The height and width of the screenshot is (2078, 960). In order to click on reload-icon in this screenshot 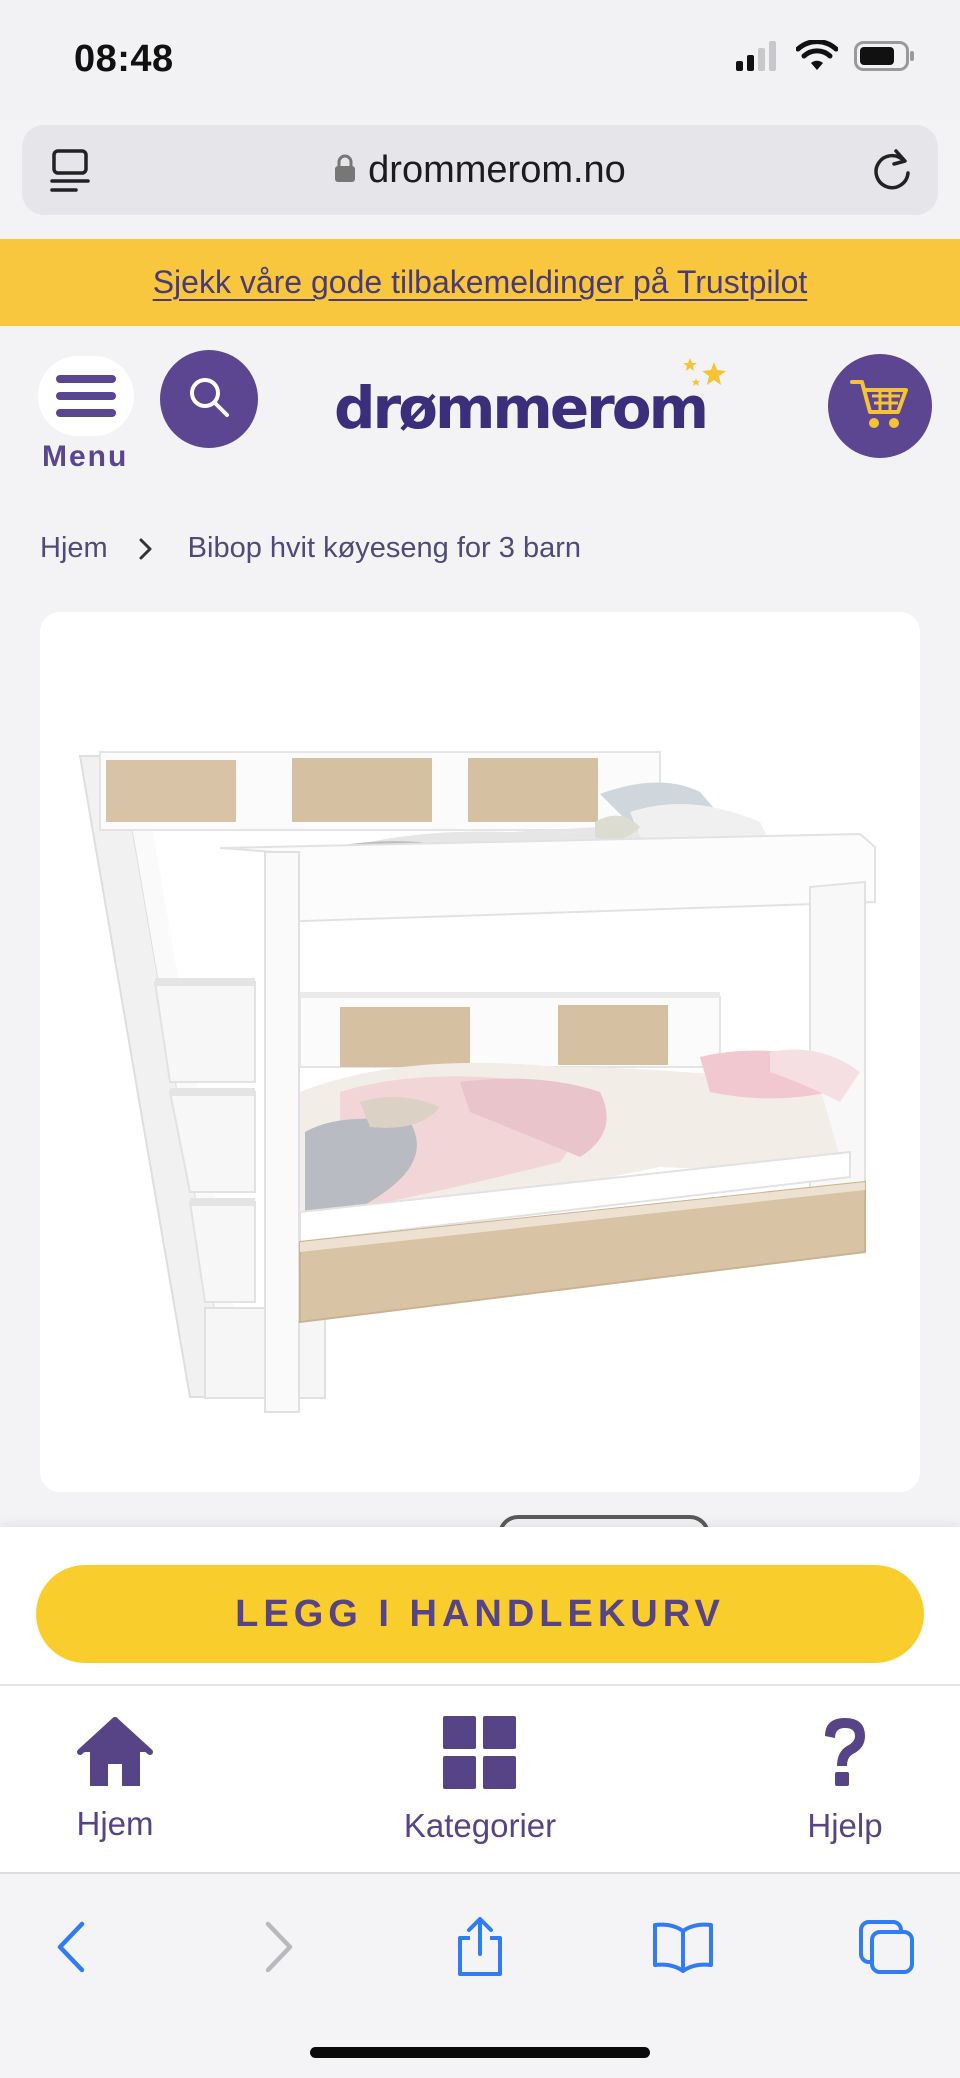, I will do `click(892, 172)`.